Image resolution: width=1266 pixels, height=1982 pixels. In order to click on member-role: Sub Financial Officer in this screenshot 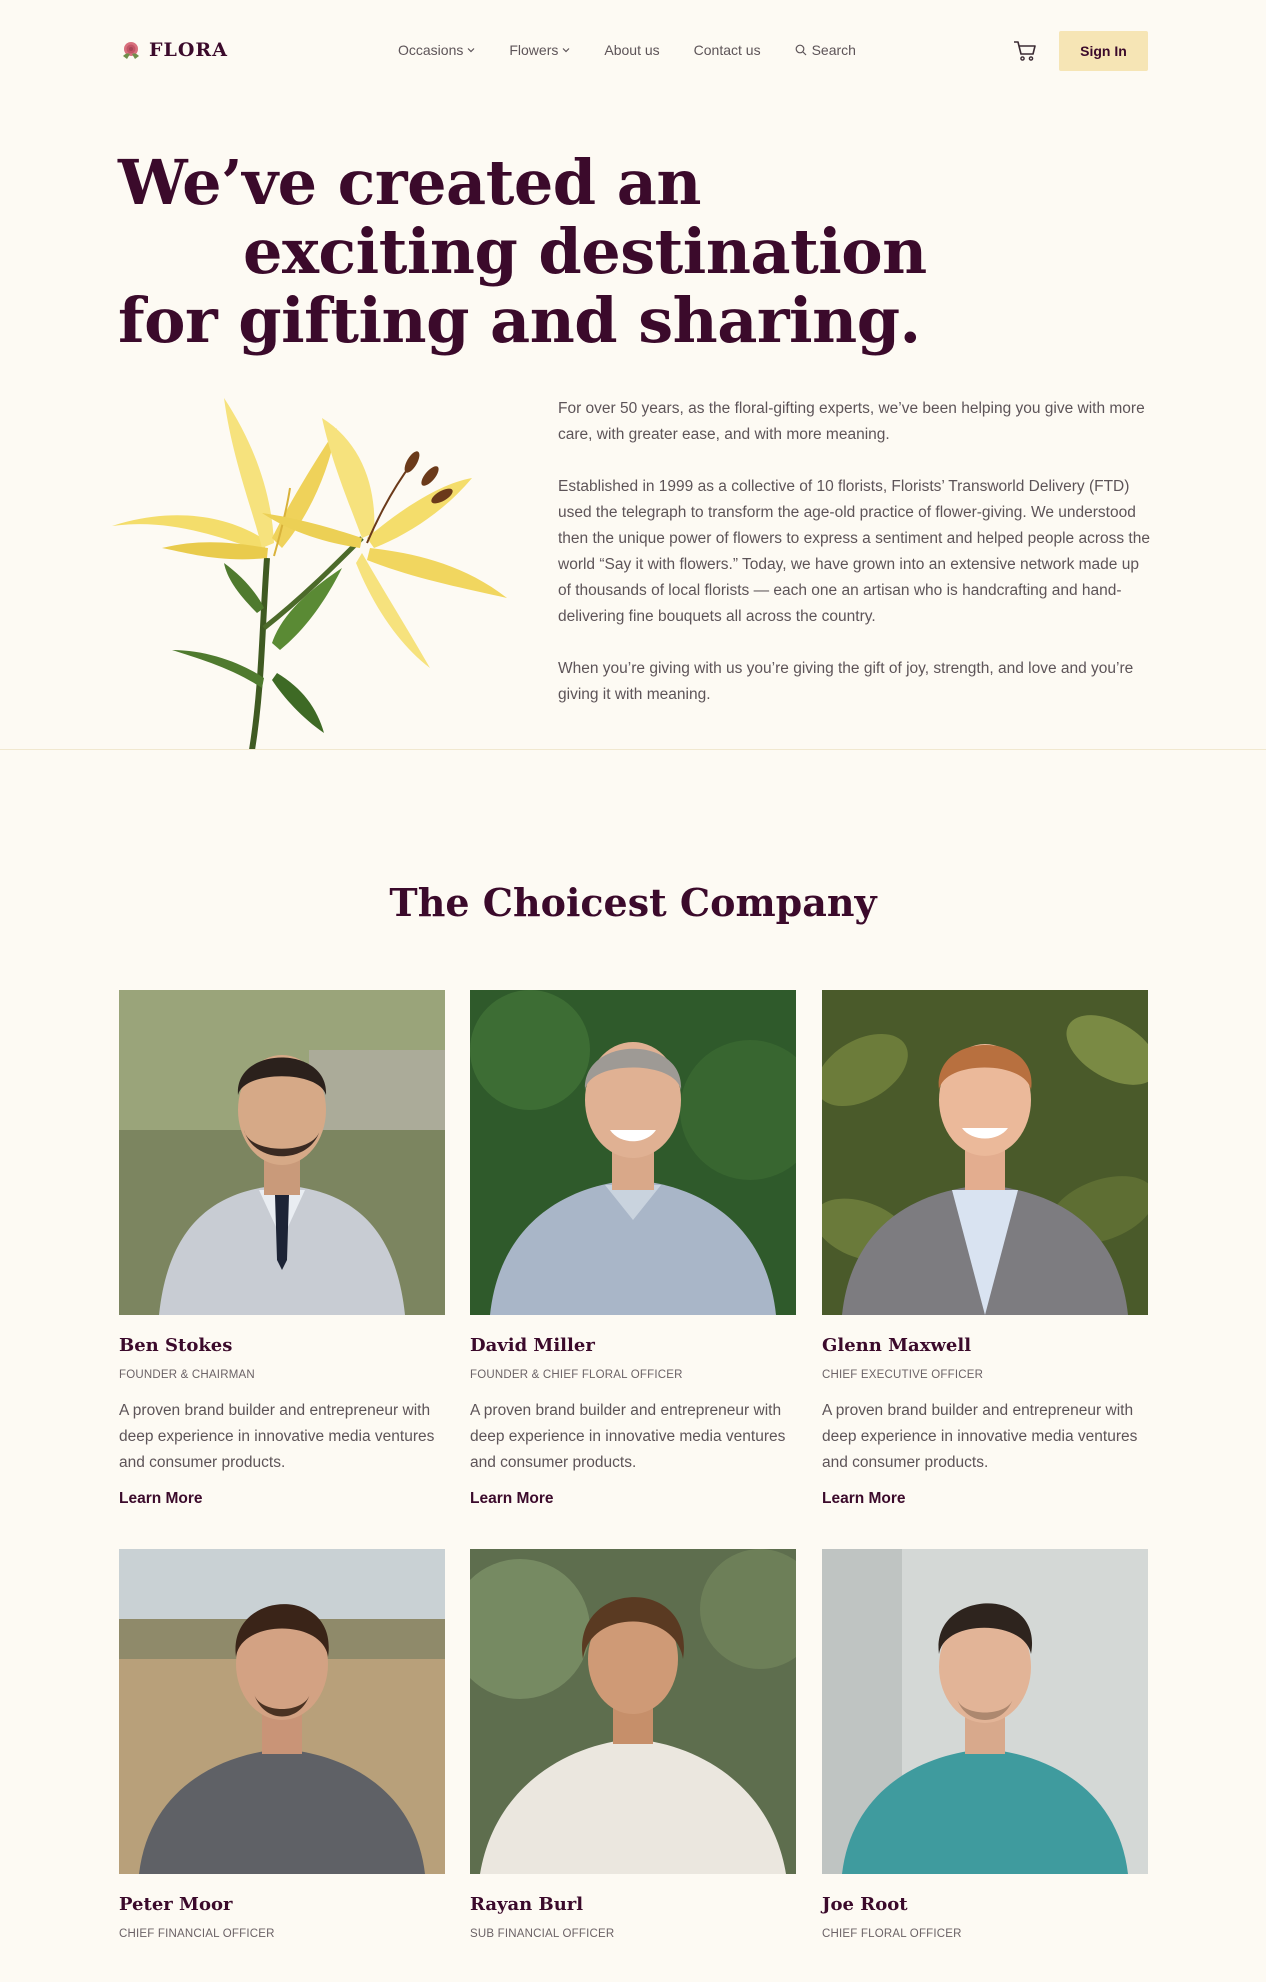, I will do `click(542, 1934)`.